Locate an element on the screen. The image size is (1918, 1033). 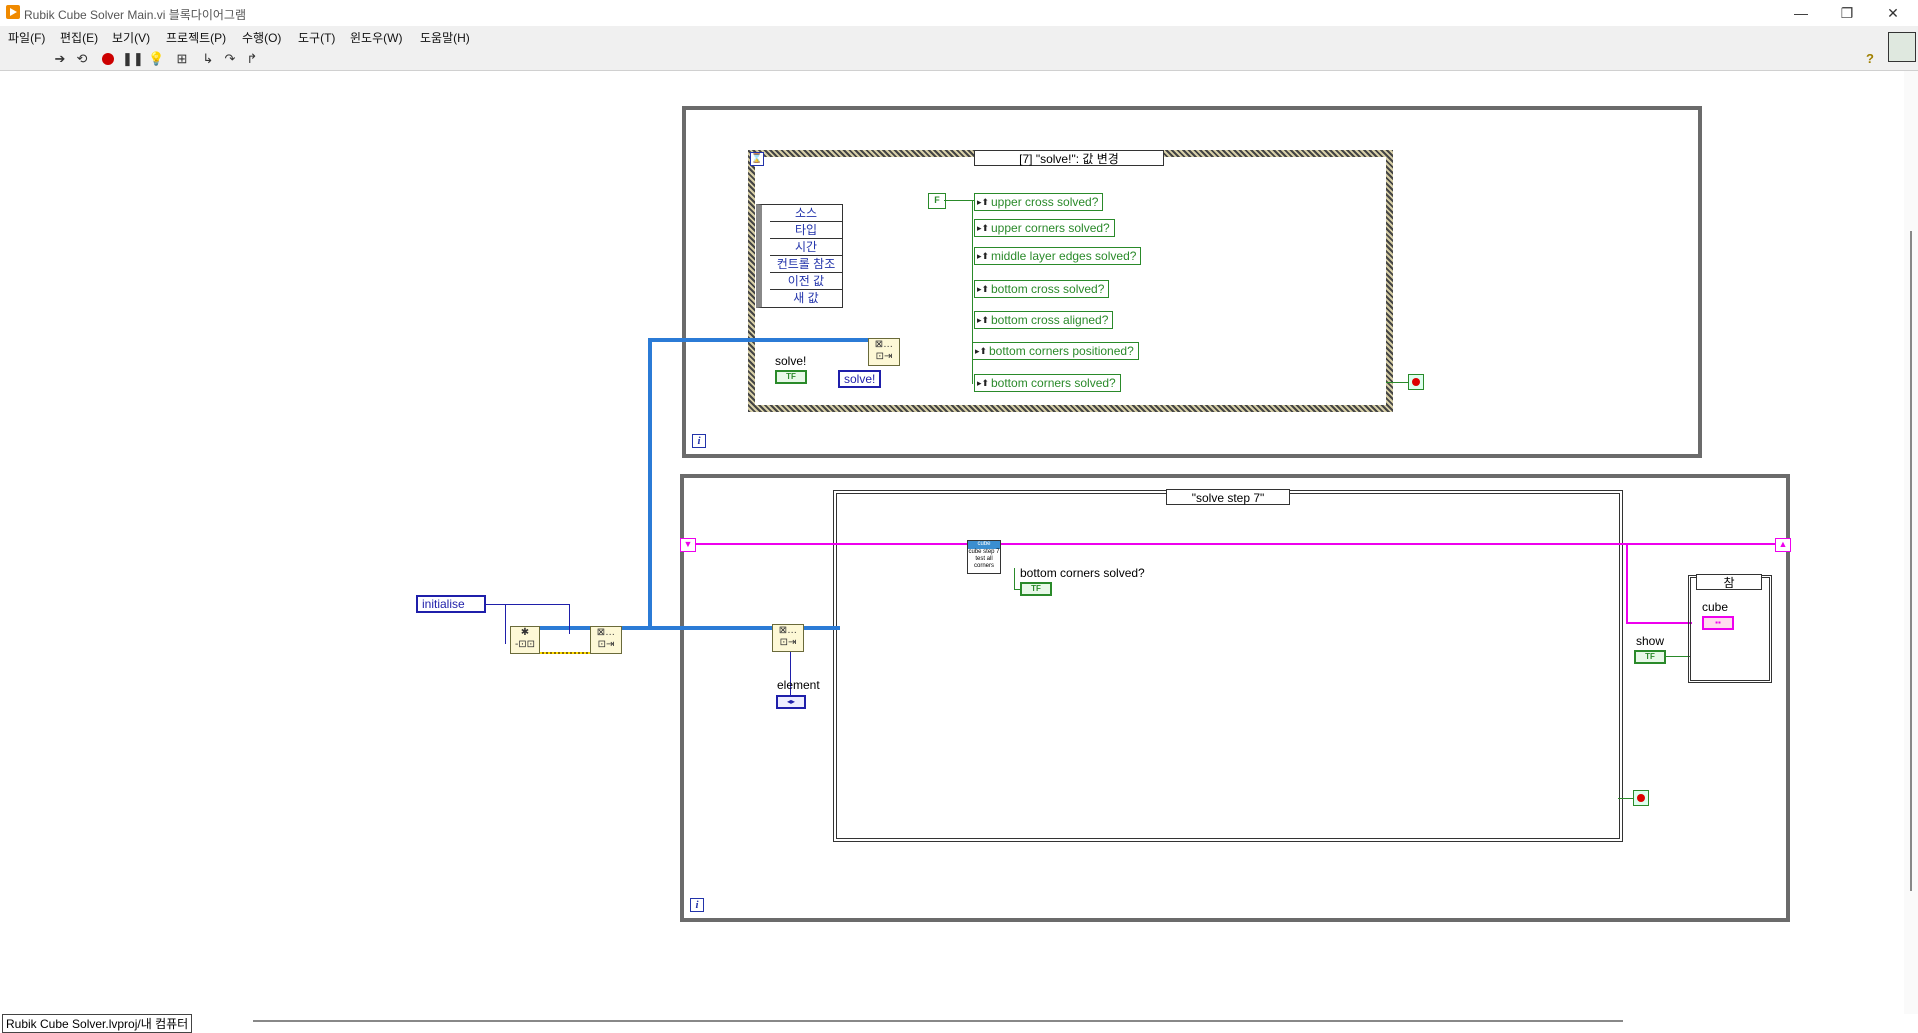
cube-wire-to-display is located at coordinates (1659, 623).